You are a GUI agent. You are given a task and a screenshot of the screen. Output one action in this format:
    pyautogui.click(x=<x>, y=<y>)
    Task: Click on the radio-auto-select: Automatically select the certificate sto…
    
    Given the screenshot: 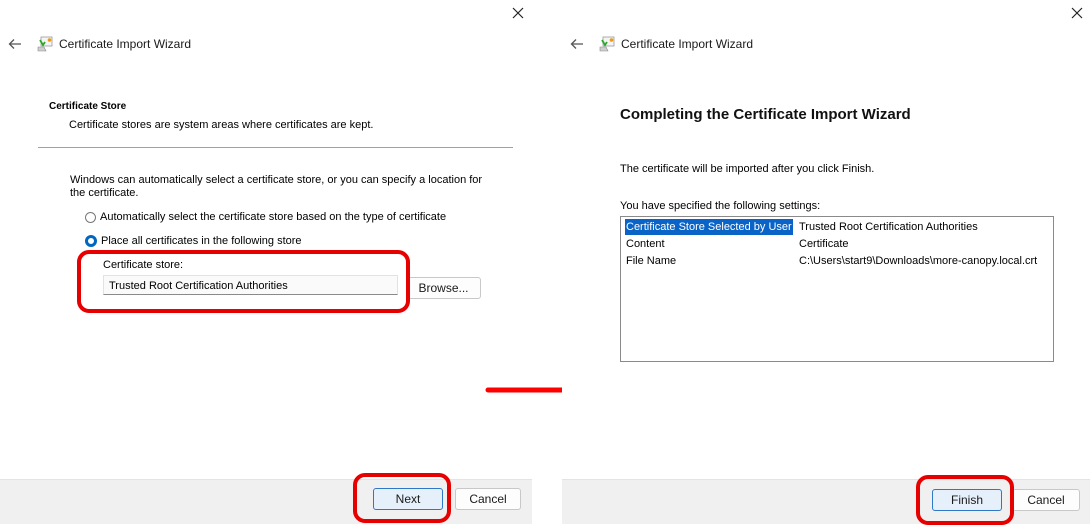 What is the action you would take?
    pyautogui.click(x=265, y=217)
    